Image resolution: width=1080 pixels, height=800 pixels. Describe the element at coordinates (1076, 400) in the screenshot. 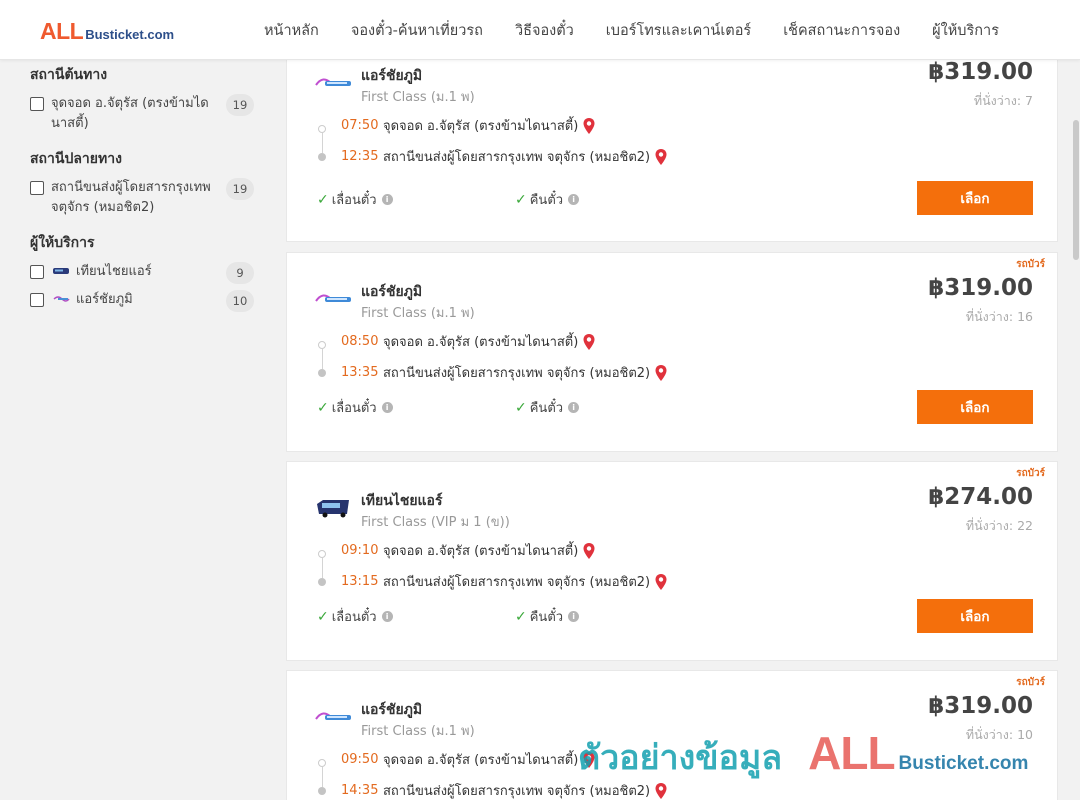

I see `page-scrollbar` at that location.